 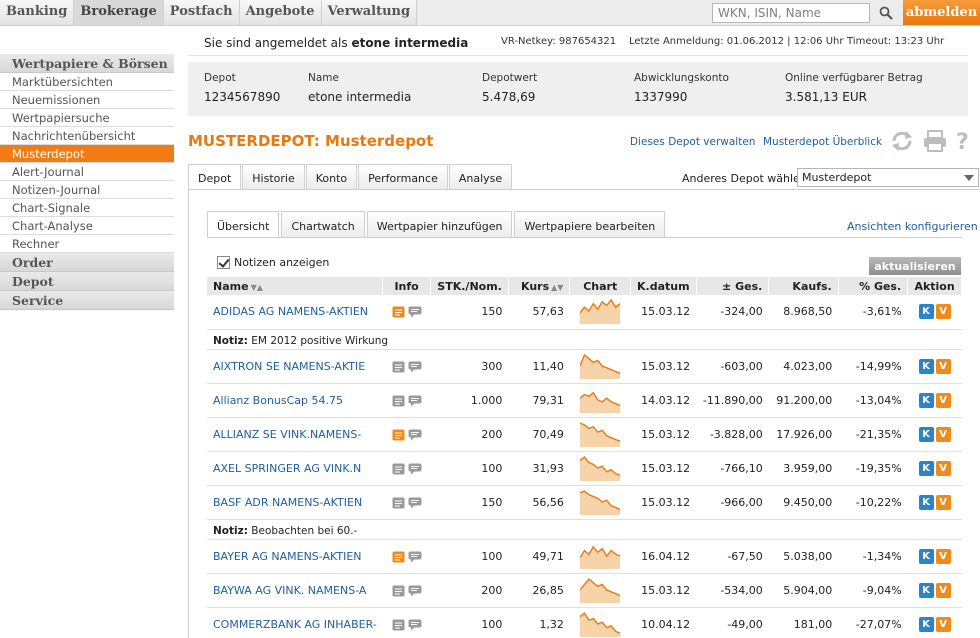 I want to click on percent-change: -3,61%, so click(x=873, y=312).